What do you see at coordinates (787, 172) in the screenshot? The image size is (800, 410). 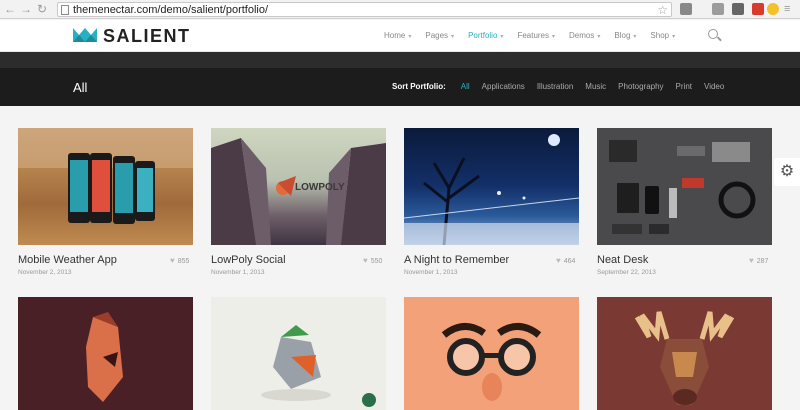 I see `settings-gear-icon: ⚙` at bounding box center [787, 172].